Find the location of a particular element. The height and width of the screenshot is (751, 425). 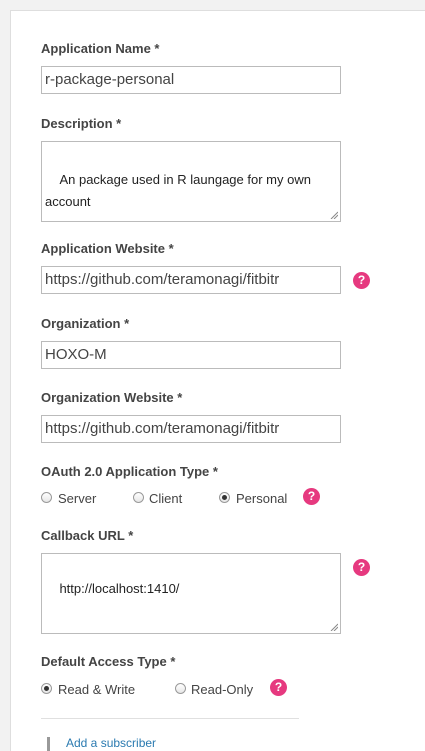

app-website-label-text: Application Website is located at coordinates (103, 248).